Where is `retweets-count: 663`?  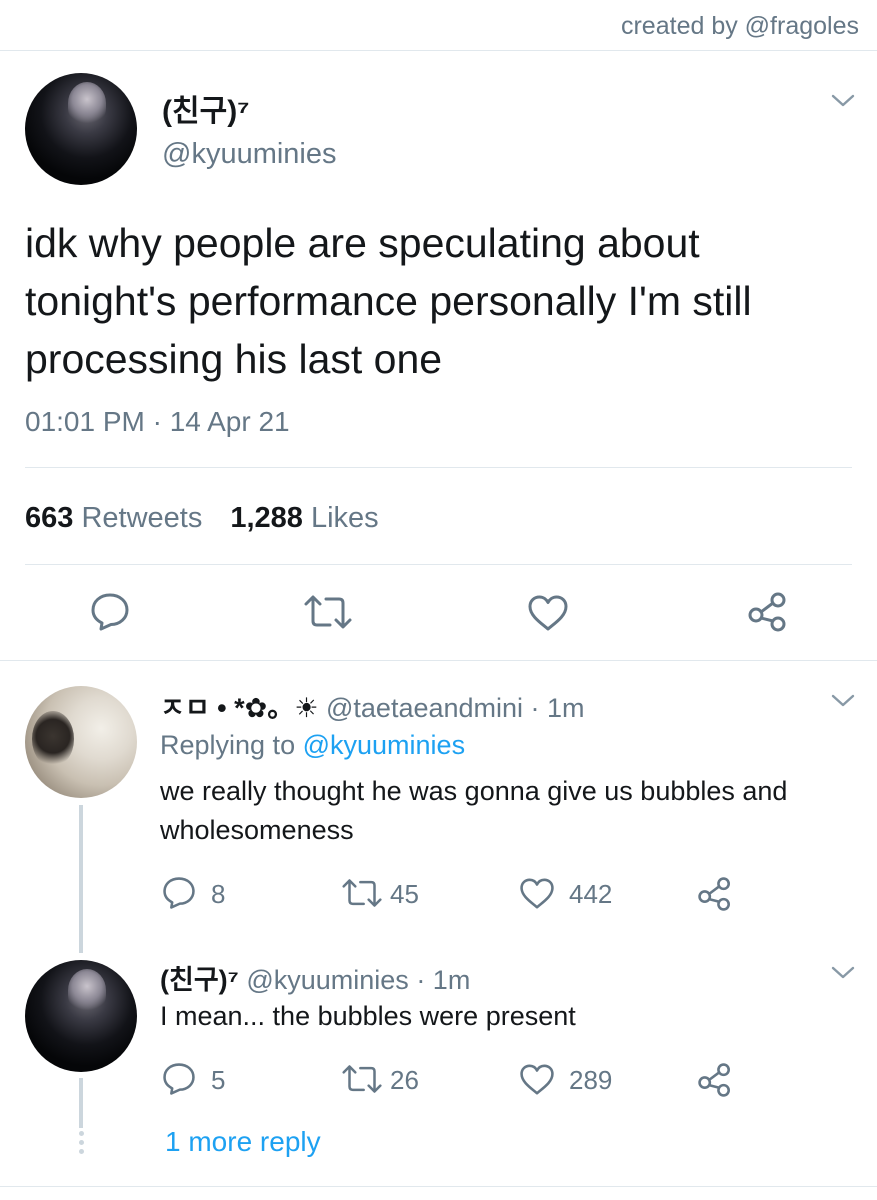
retweets-count: 663 is located at coordinates (49, 518).